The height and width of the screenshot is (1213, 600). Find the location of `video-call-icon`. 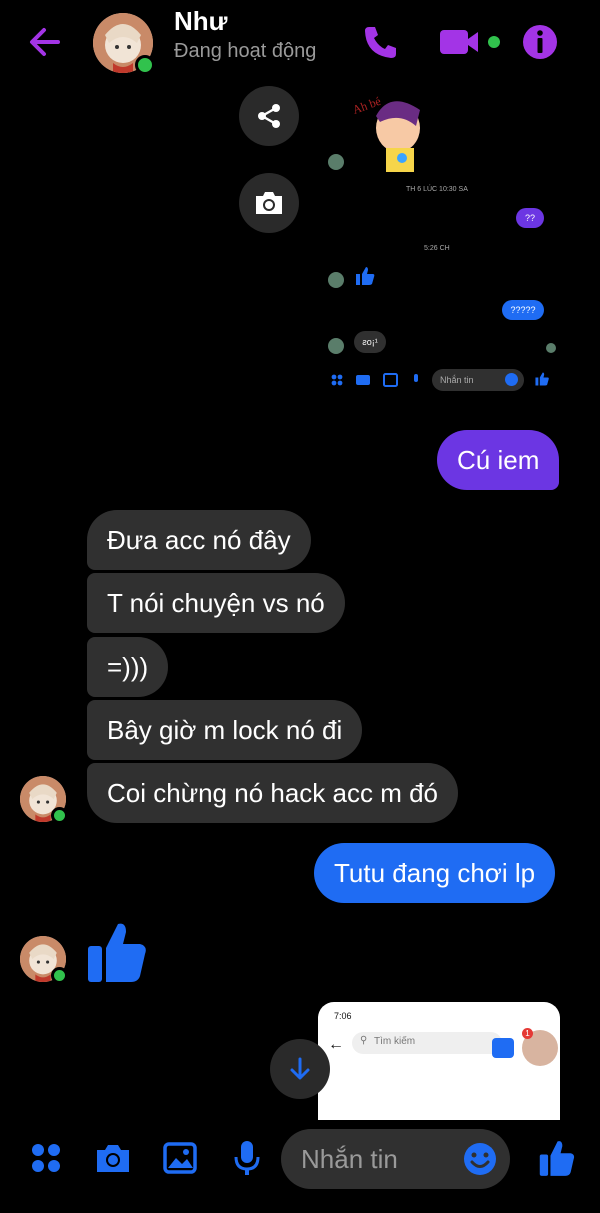

video-call-icon is located at coordinates (471, 42).